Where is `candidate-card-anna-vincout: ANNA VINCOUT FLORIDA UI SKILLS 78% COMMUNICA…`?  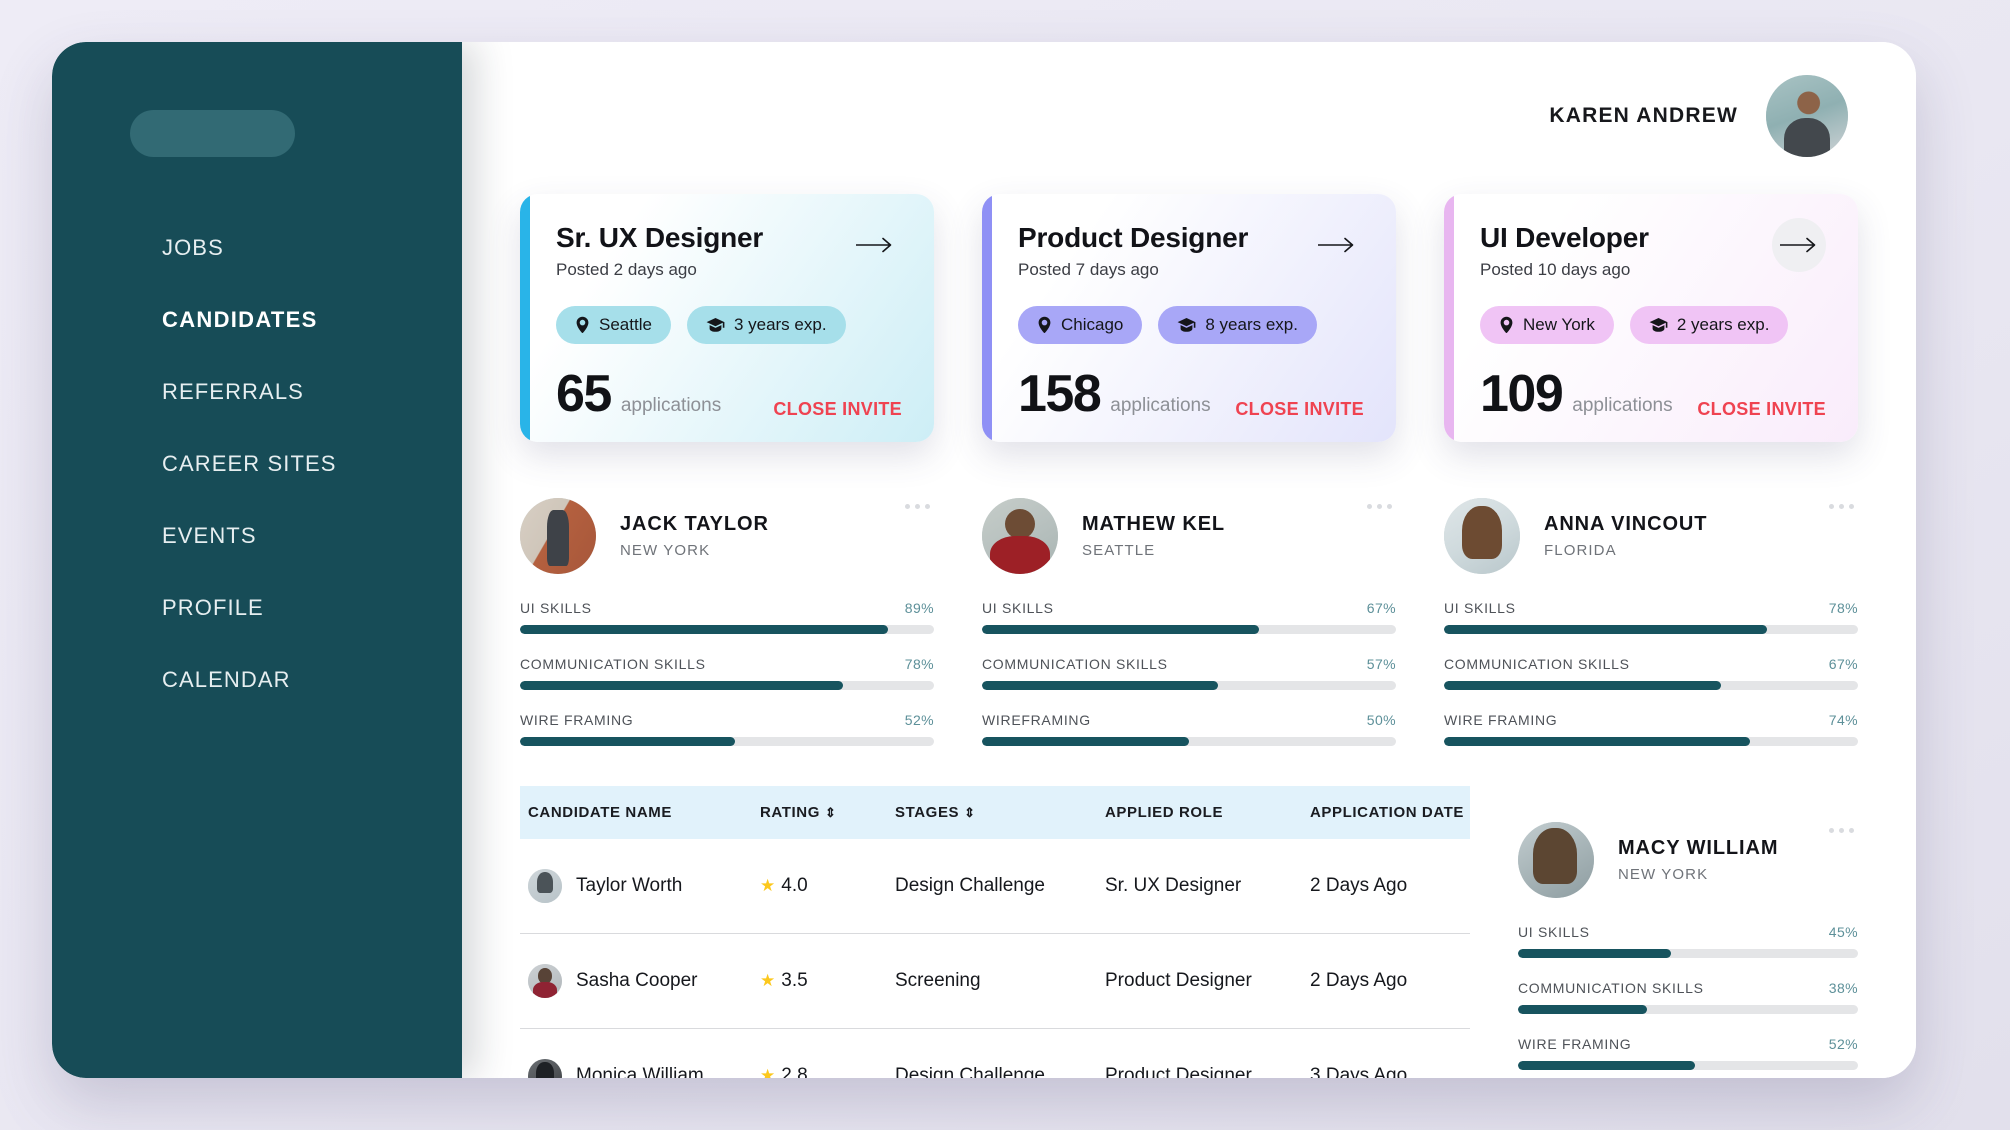 candidate-card-anna-vincout: ANNA VINCOUT FLORIDA UI SKILLS 78% COMMUNICA… is located at coordinates (1651, 622).